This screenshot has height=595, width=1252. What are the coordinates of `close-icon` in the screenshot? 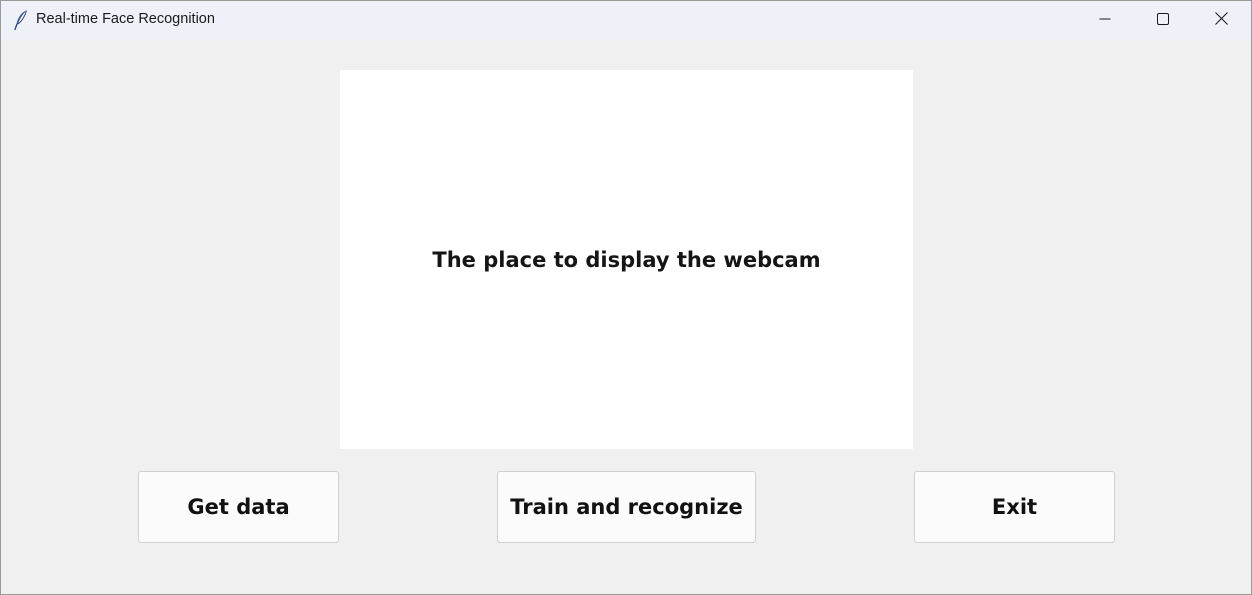 It's located at (1221, 20).